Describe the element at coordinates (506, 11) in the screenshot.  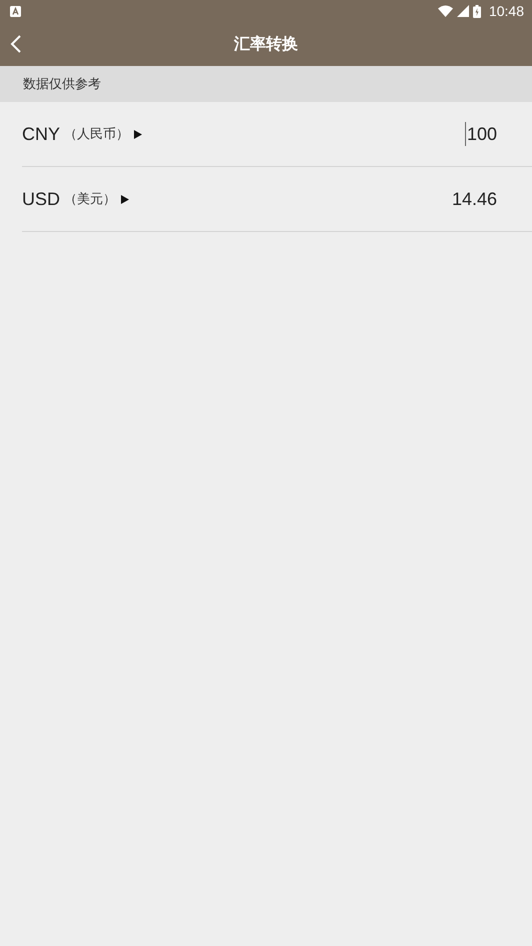
I see `status-time: 10:48` at that location.